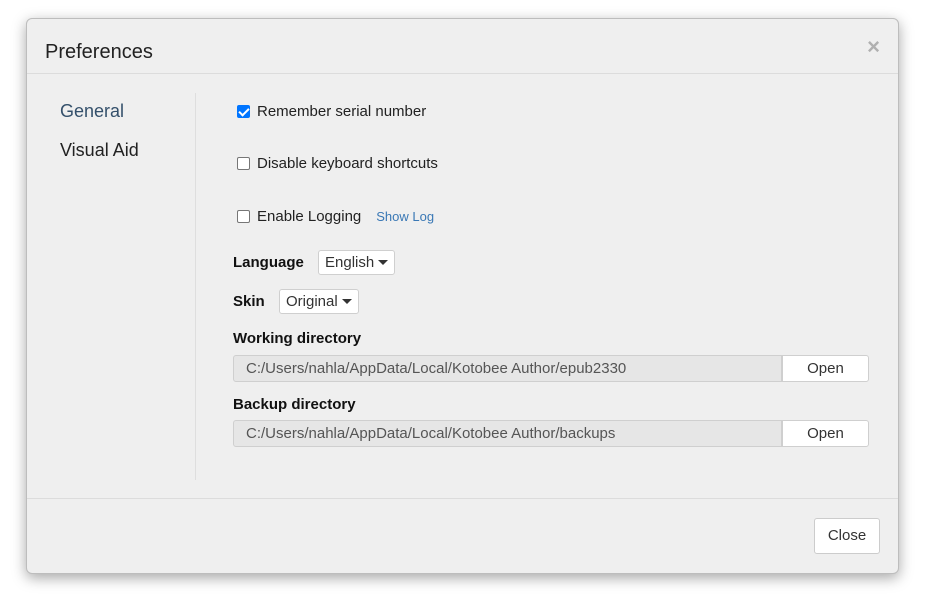  What do you see at coordinates (268, 262) in the screenshot?
I see `language-label: Language` at bounding box center [268, 262].